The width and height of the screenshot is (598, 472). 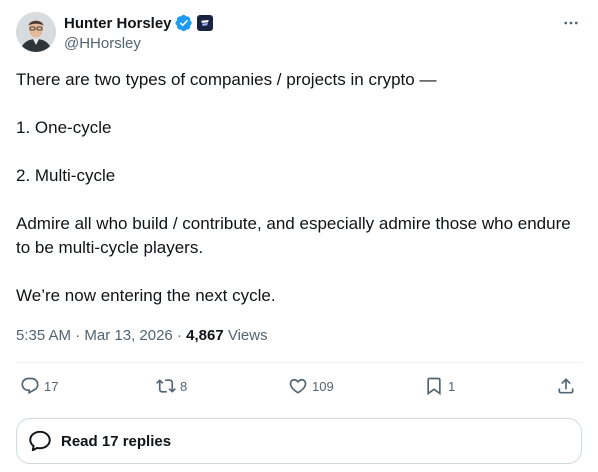 I want to click on like-button: 109, so click(x=311, y=386).